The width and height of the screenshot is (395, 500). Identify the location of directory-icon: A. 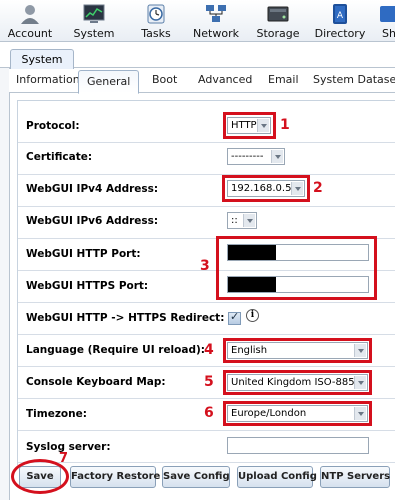
(340, 14).